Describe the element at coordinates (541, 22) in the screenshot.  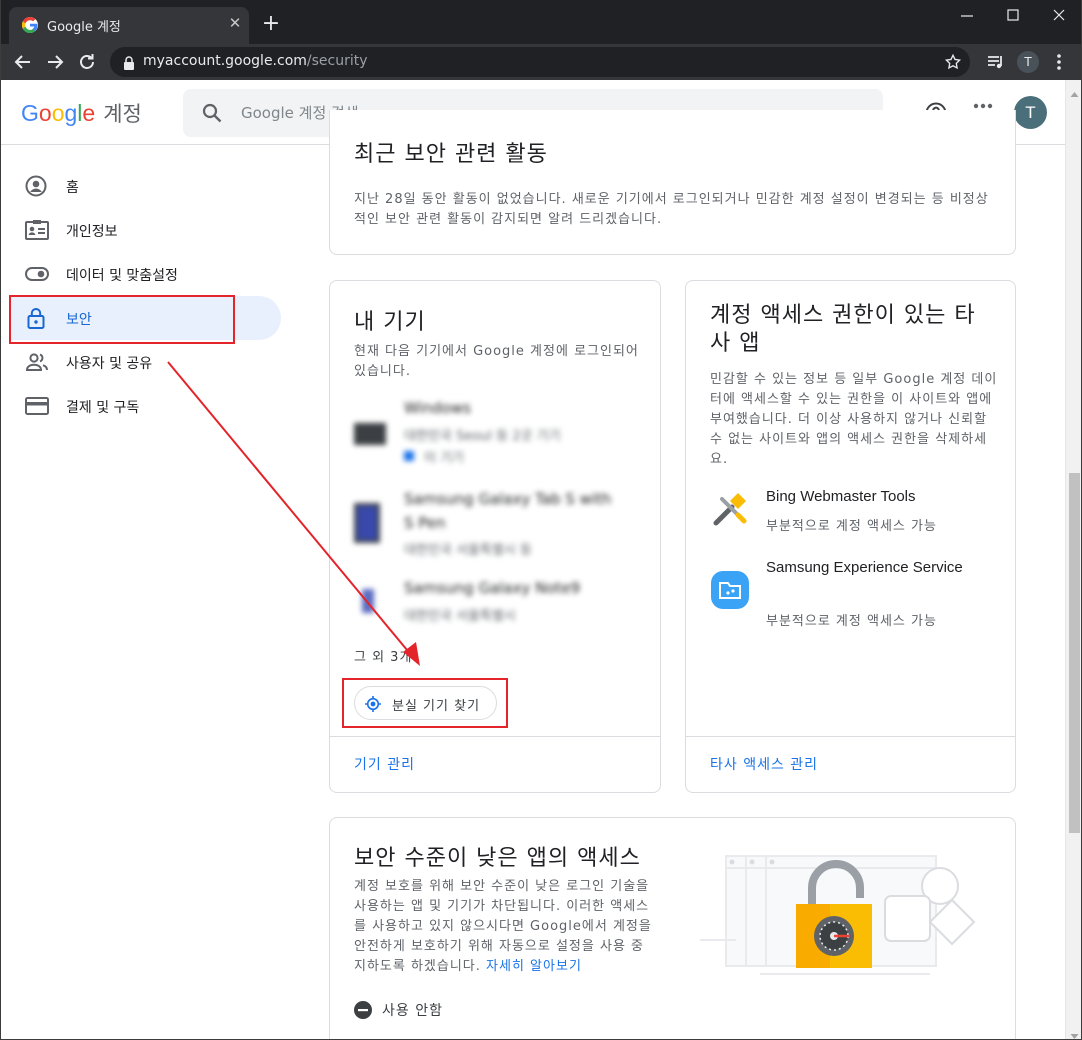
I see `browser-tabstrip: Google 계정 ✕ +` at that location.